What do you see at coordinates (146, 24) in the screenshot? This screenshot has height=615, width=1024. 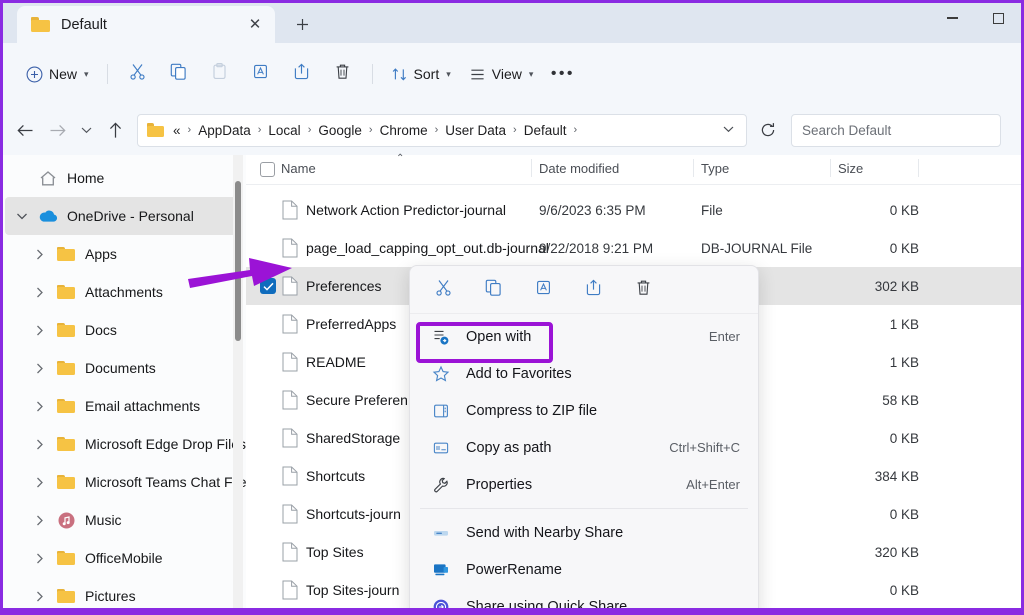 I see `tab-default: Default ✕` at bounding box center [146, 24].